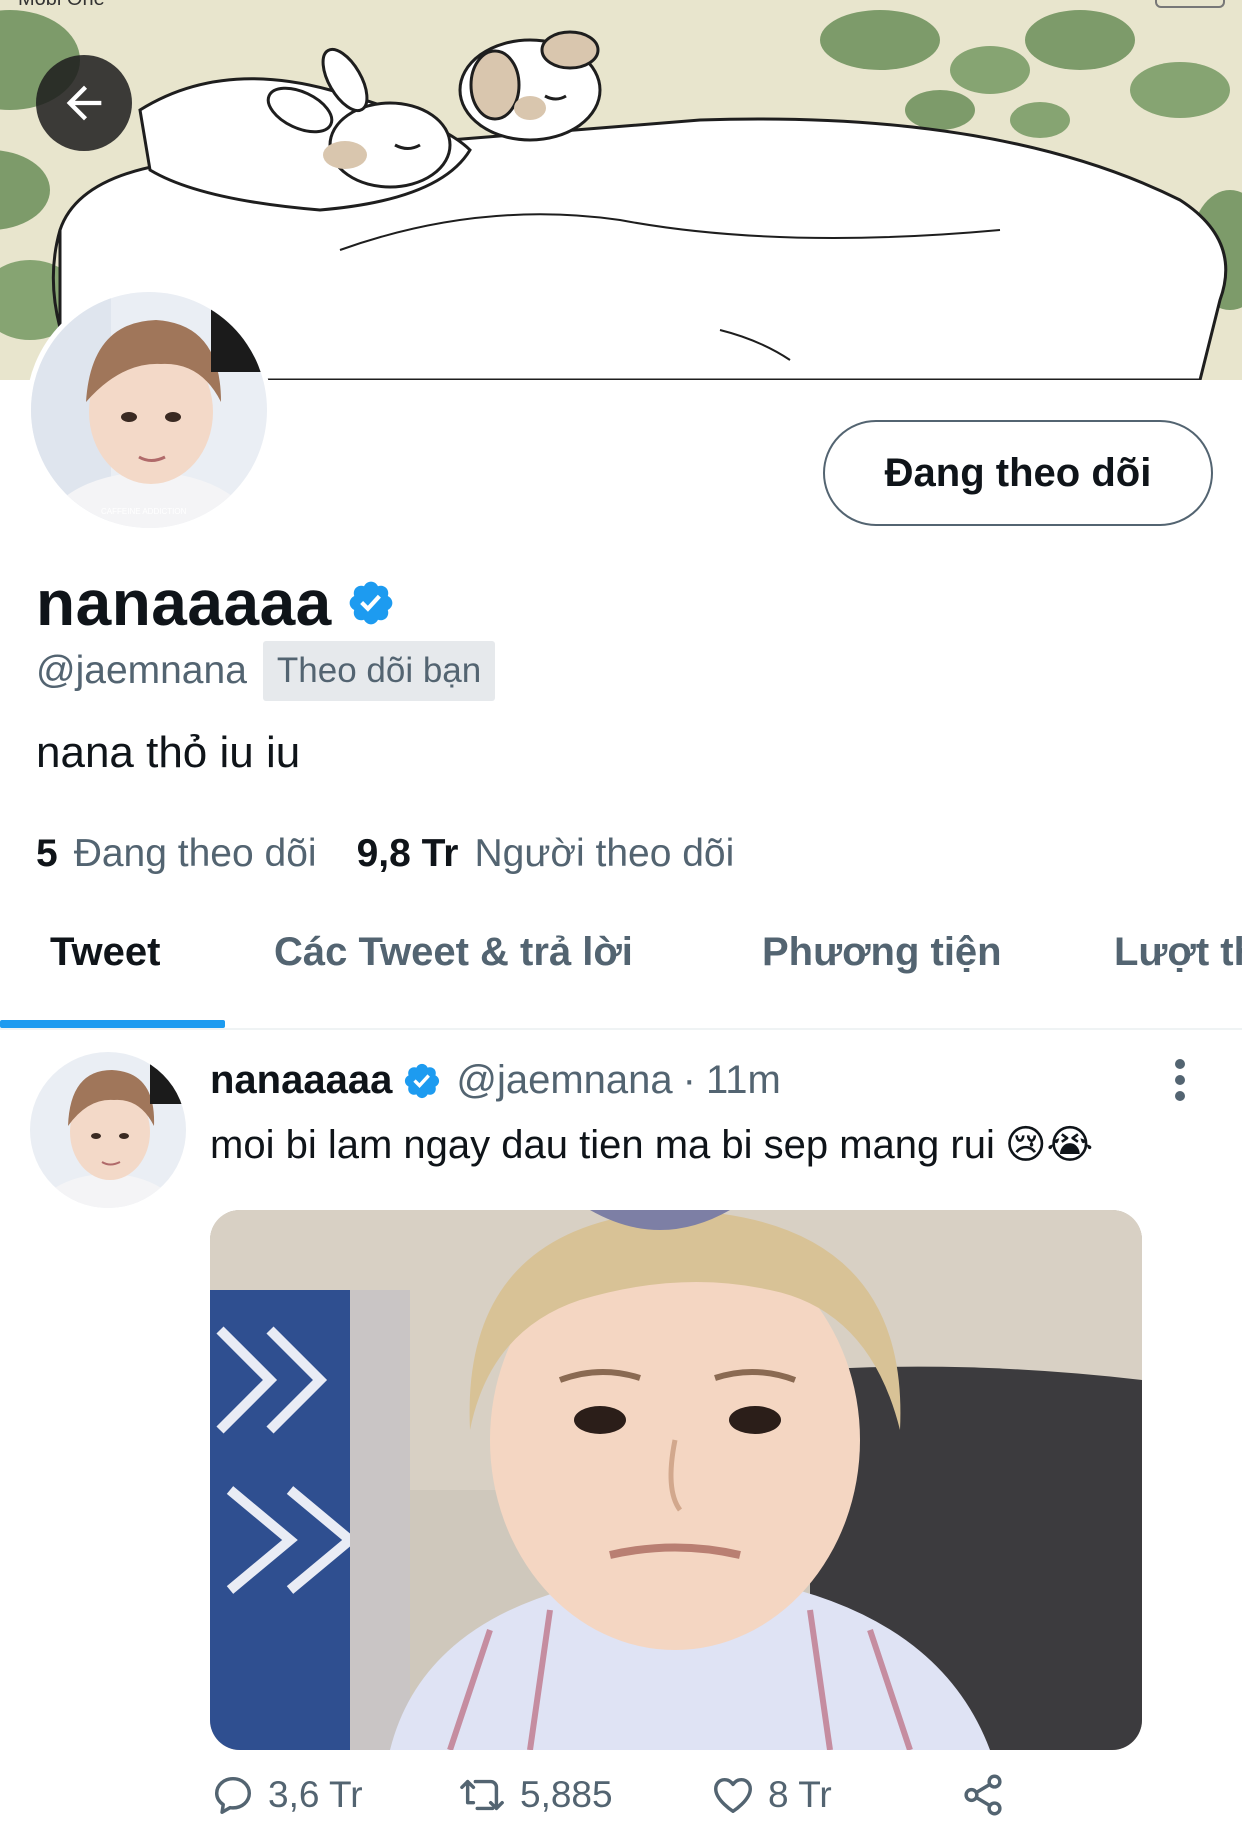  What do you see at coordinates (105, 952) in the screenshot?
I see `tab-tweets: Tweet` at bounding box center [105, 952].